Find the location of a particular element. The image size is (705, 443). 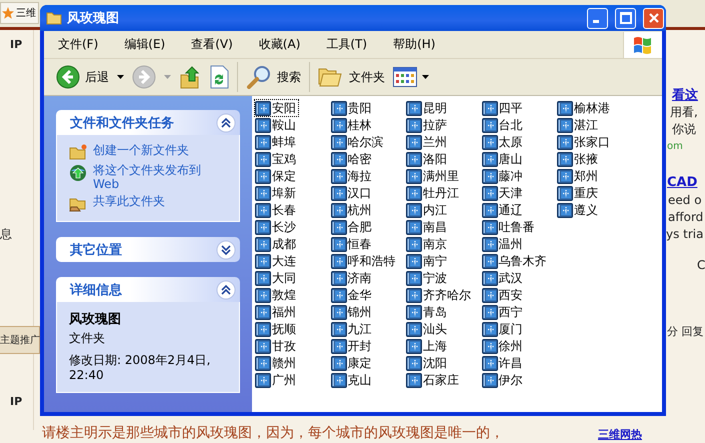

folders-button: 文件夹 is located at coordinates (351, 77).